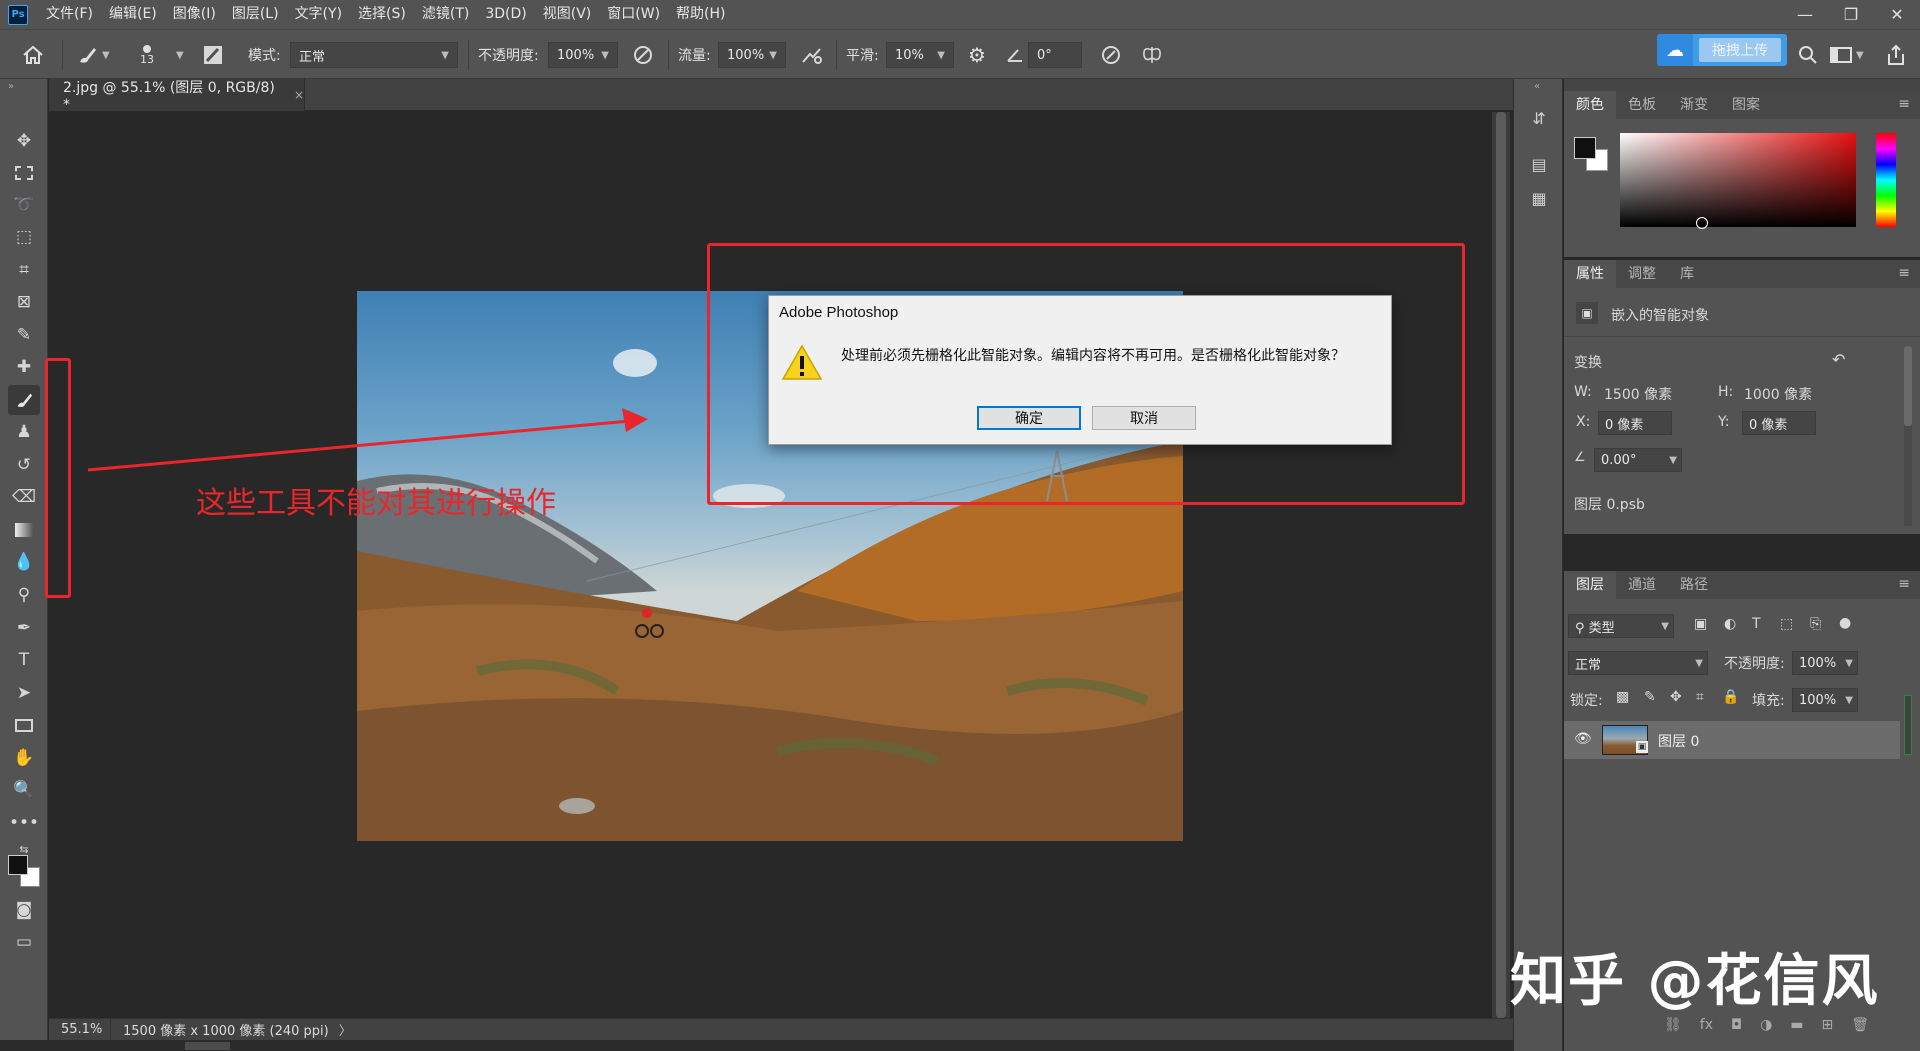  Describe the element at coordinates (1695, 981) in the screenshot. I see `watermark: 知乎 @花信风` at that location.